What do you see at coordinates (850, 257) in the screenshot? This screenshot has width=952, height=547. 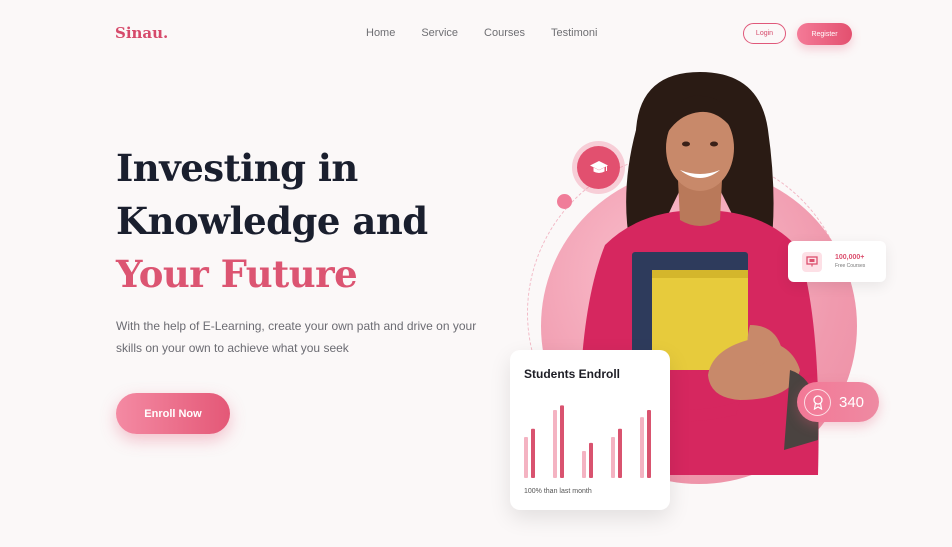 I see `free-courses-count: 100,000+` at bounding box center [850, 257].